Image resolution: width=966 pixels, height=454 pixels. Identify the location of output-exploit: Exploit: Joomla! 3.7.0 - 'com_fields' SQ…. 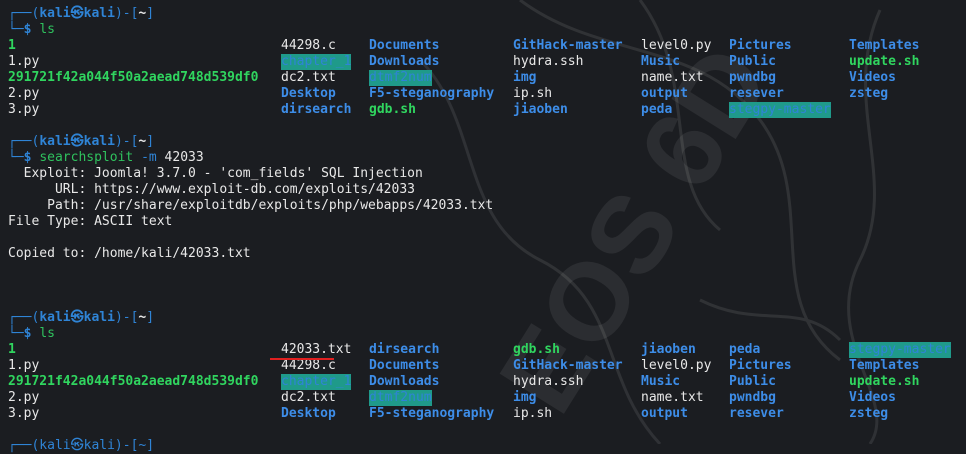
(215, 173).